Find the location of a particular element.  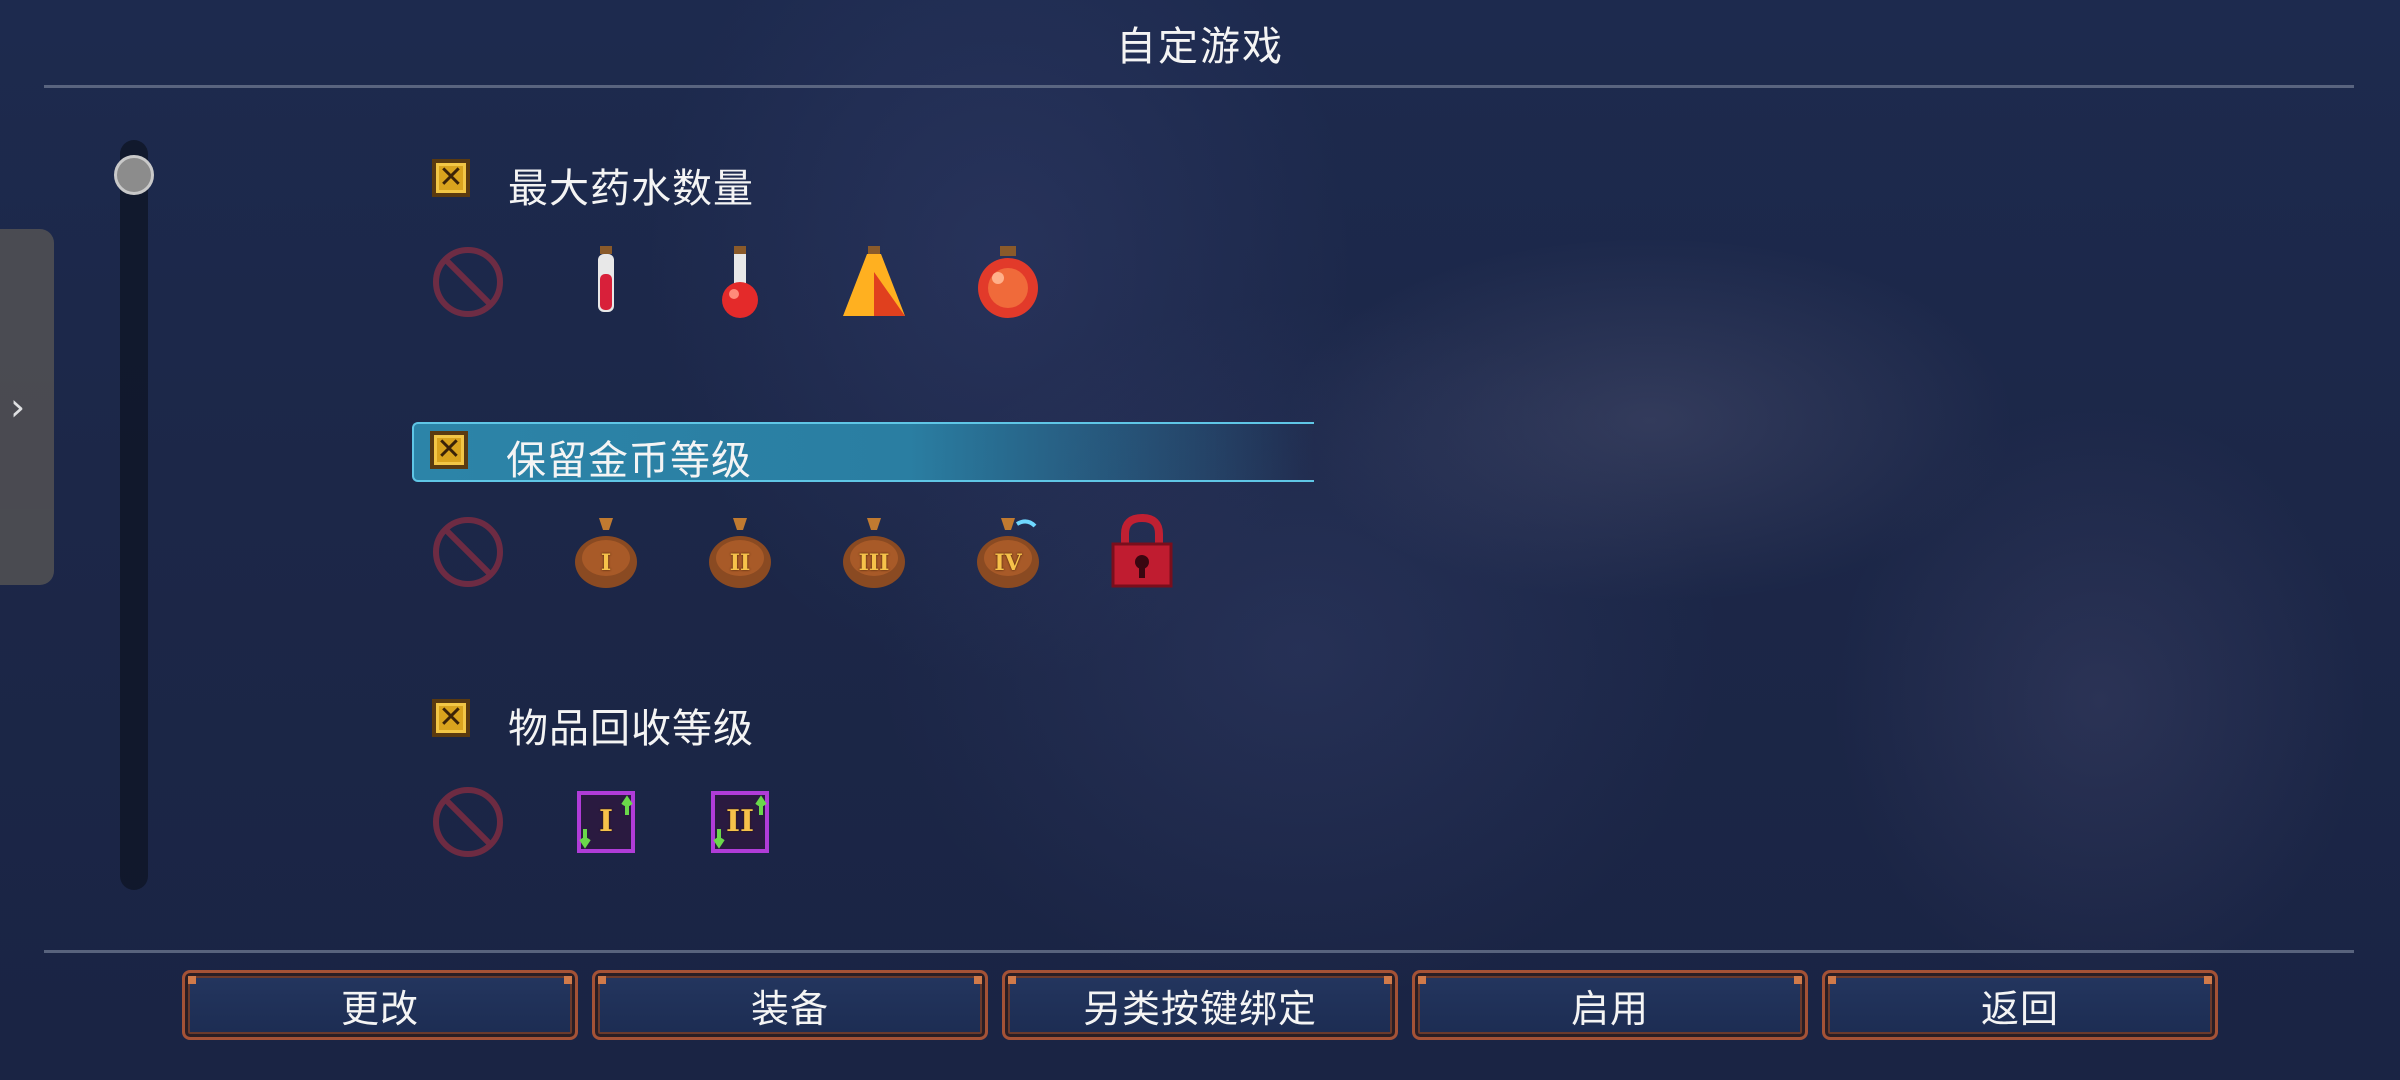

alt-keybind-button: 另类按键绑定 is located at coordinates (1200, 1005).